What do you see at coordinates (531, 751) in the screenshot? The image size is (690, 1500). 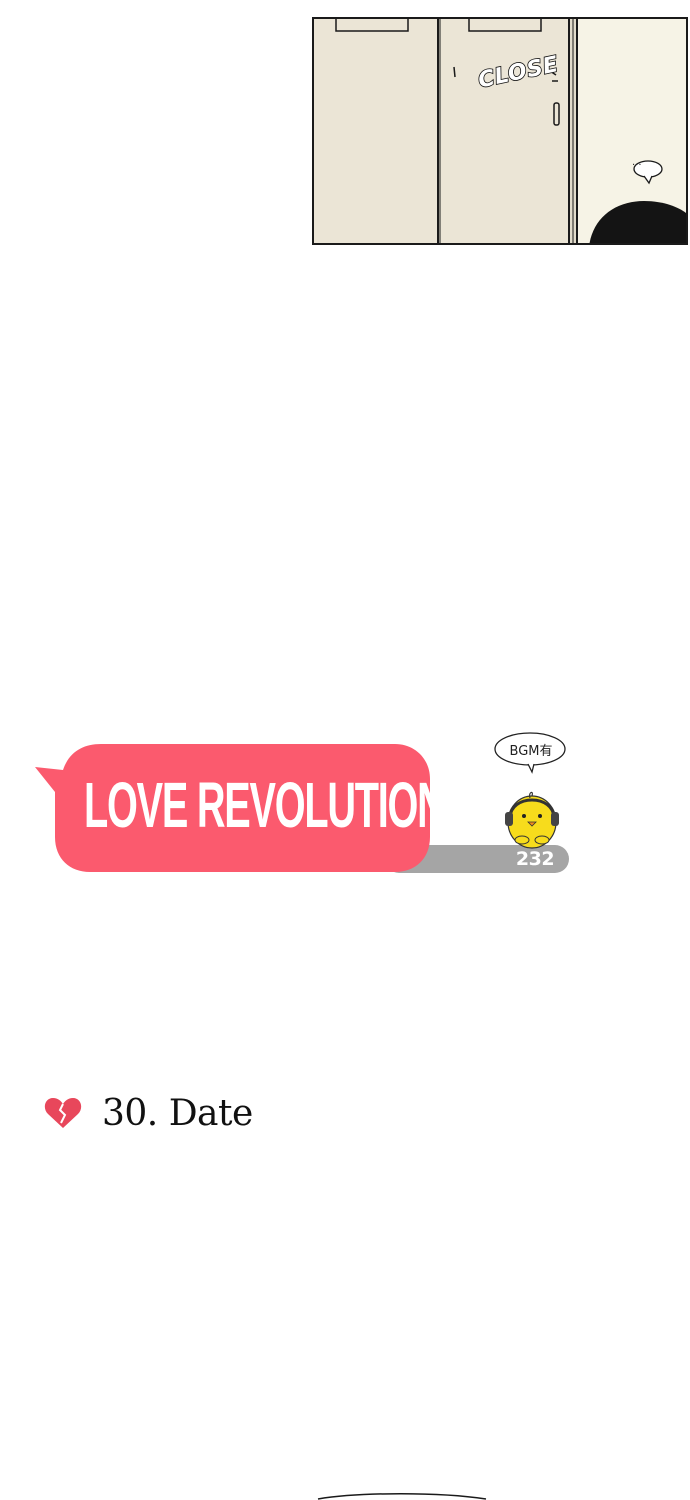 I see `bgm-label: BGM有` at bounding box center [531, 751].